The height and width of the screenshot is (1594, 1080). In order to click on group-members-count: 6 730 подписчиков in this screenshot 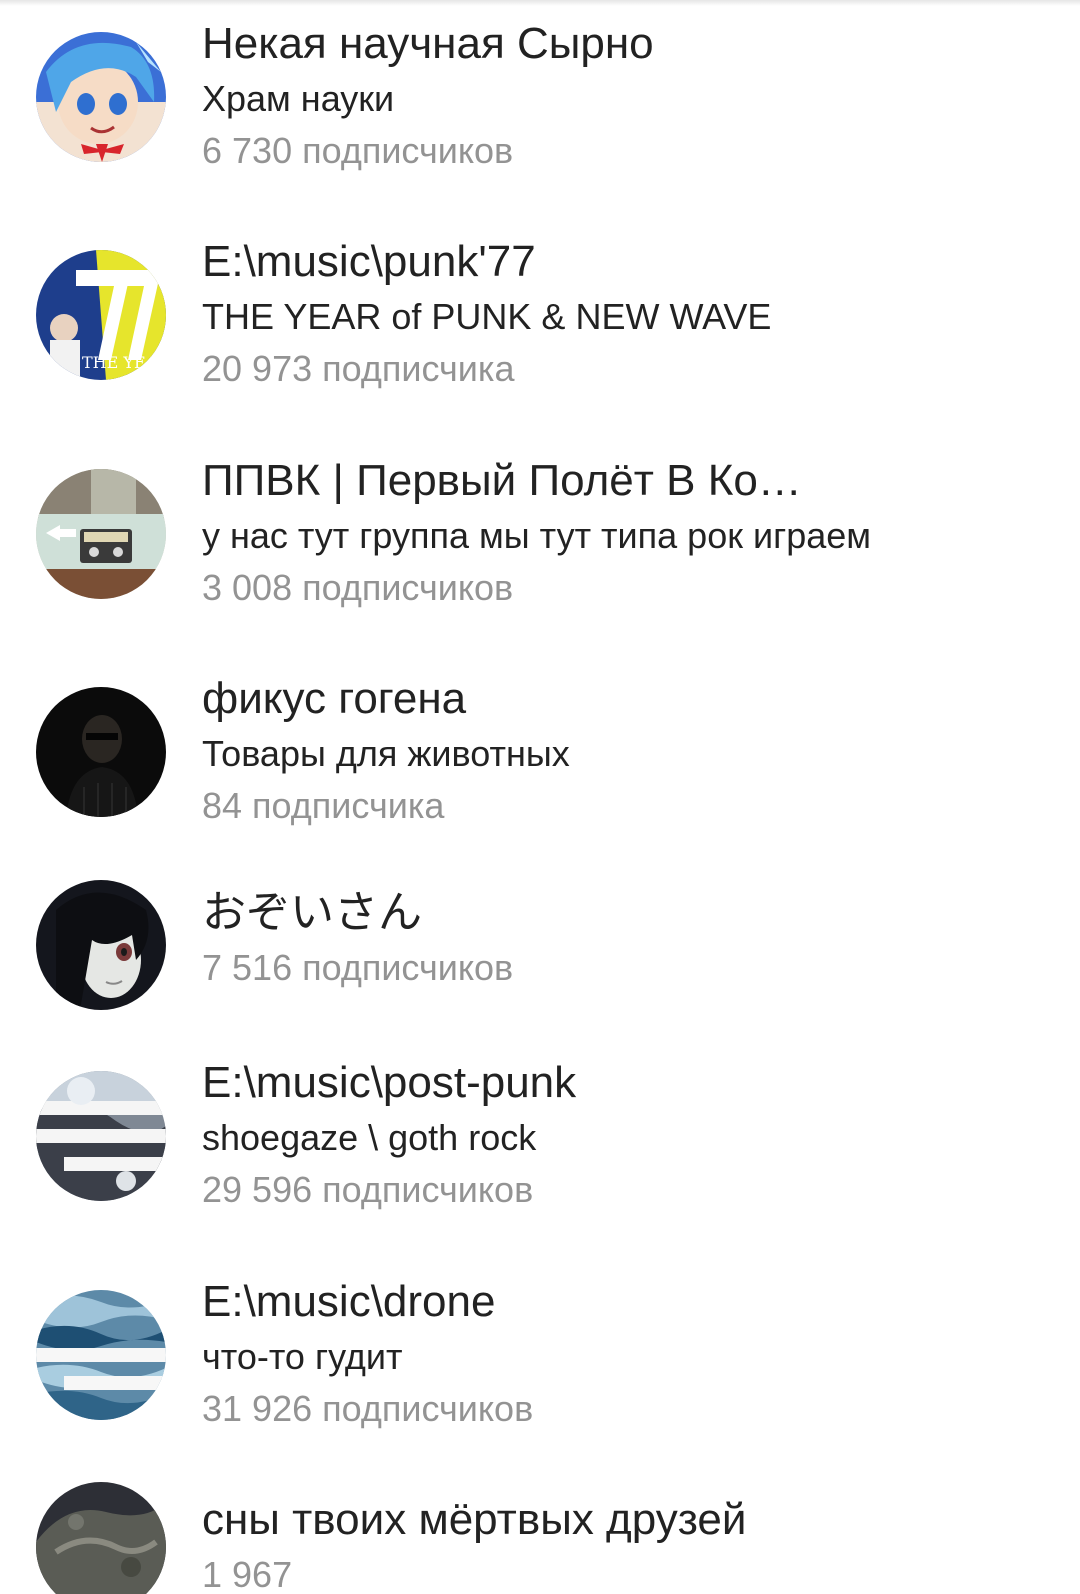, I will do `click(358, 150)`.